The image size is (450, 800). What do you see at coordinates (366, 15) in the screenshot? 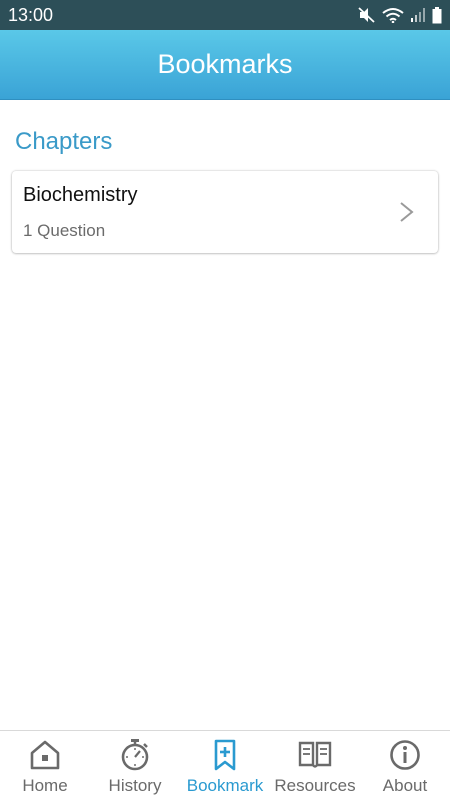
I see `mute-icon` at bounding box center [366, 15].